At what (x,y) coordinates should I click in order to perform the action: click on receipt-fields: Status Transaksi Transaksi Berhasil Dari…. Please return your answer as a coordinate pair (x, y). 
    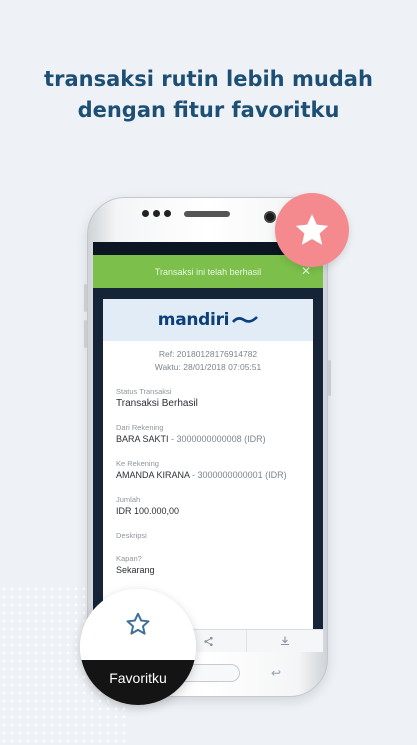
    Looking at the image, I should click on (208, 475).